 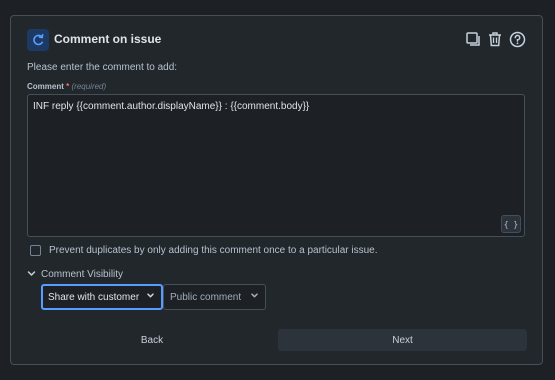 I want to click on next-button: Next, so click(x=402, y=340).